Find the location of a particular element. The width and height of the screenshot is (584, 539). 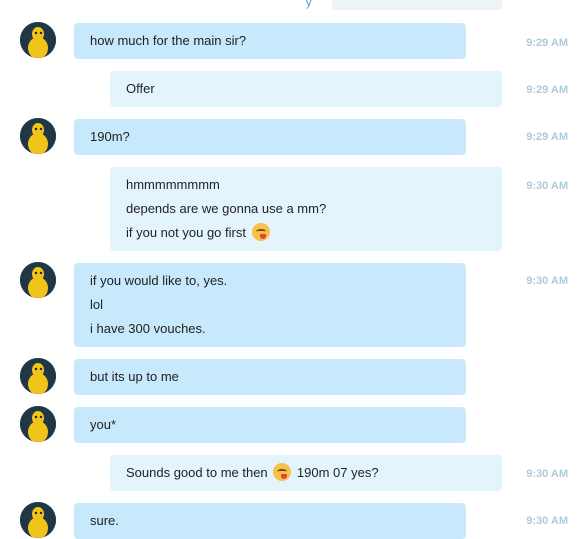

message-text: lol is located at coordinates (97, 304).